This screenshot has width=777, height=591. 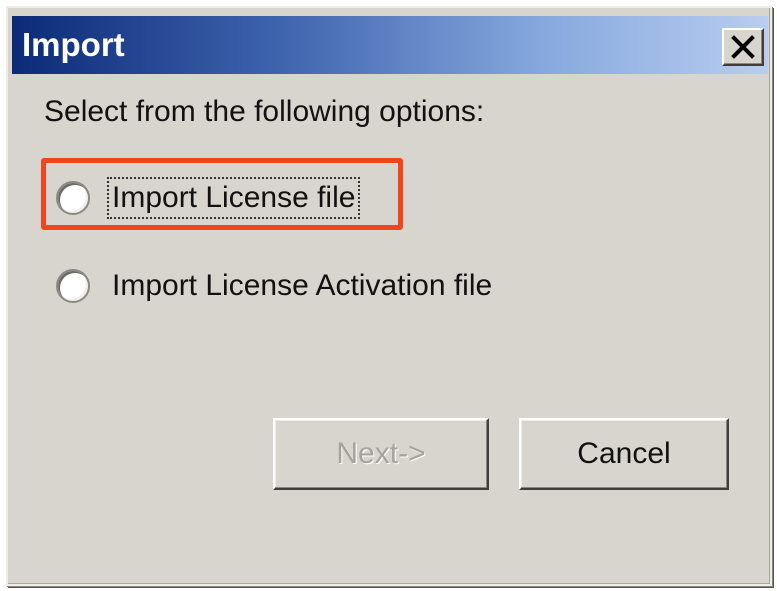 I want to click on close-icon, so click(x=743, y=47).